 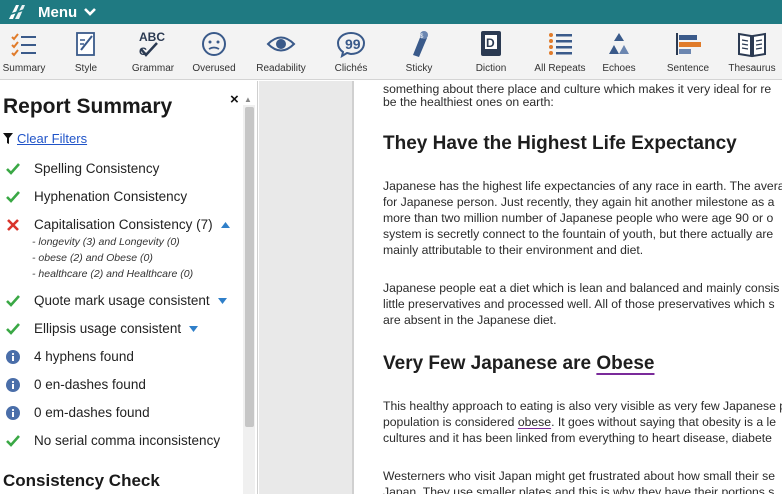 I want to click on row-label: 0 en-dashes found, so click(x=90, y=384).